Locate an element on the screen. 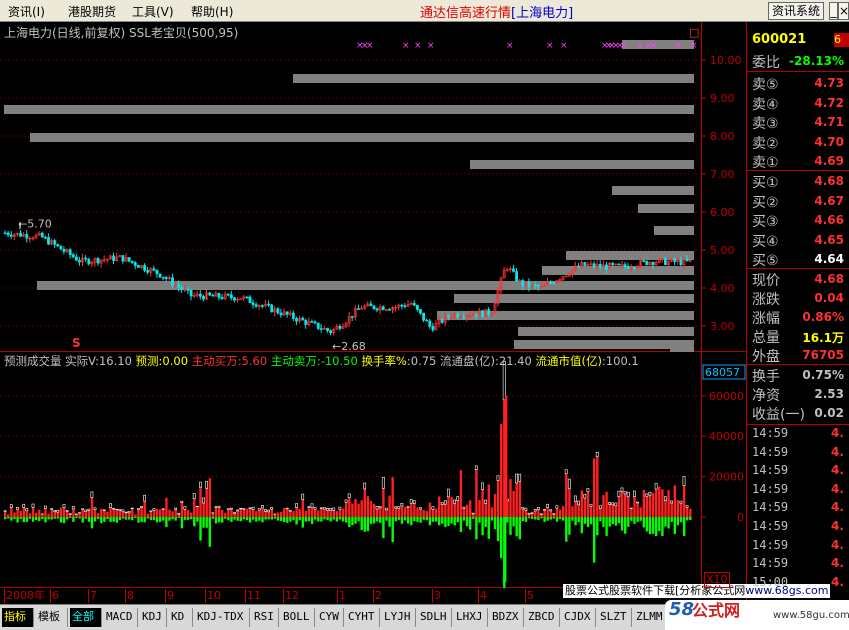 This screenshot has width=849, height=630. tab-lyjh: LYJH is located at coordinates (399, 617).